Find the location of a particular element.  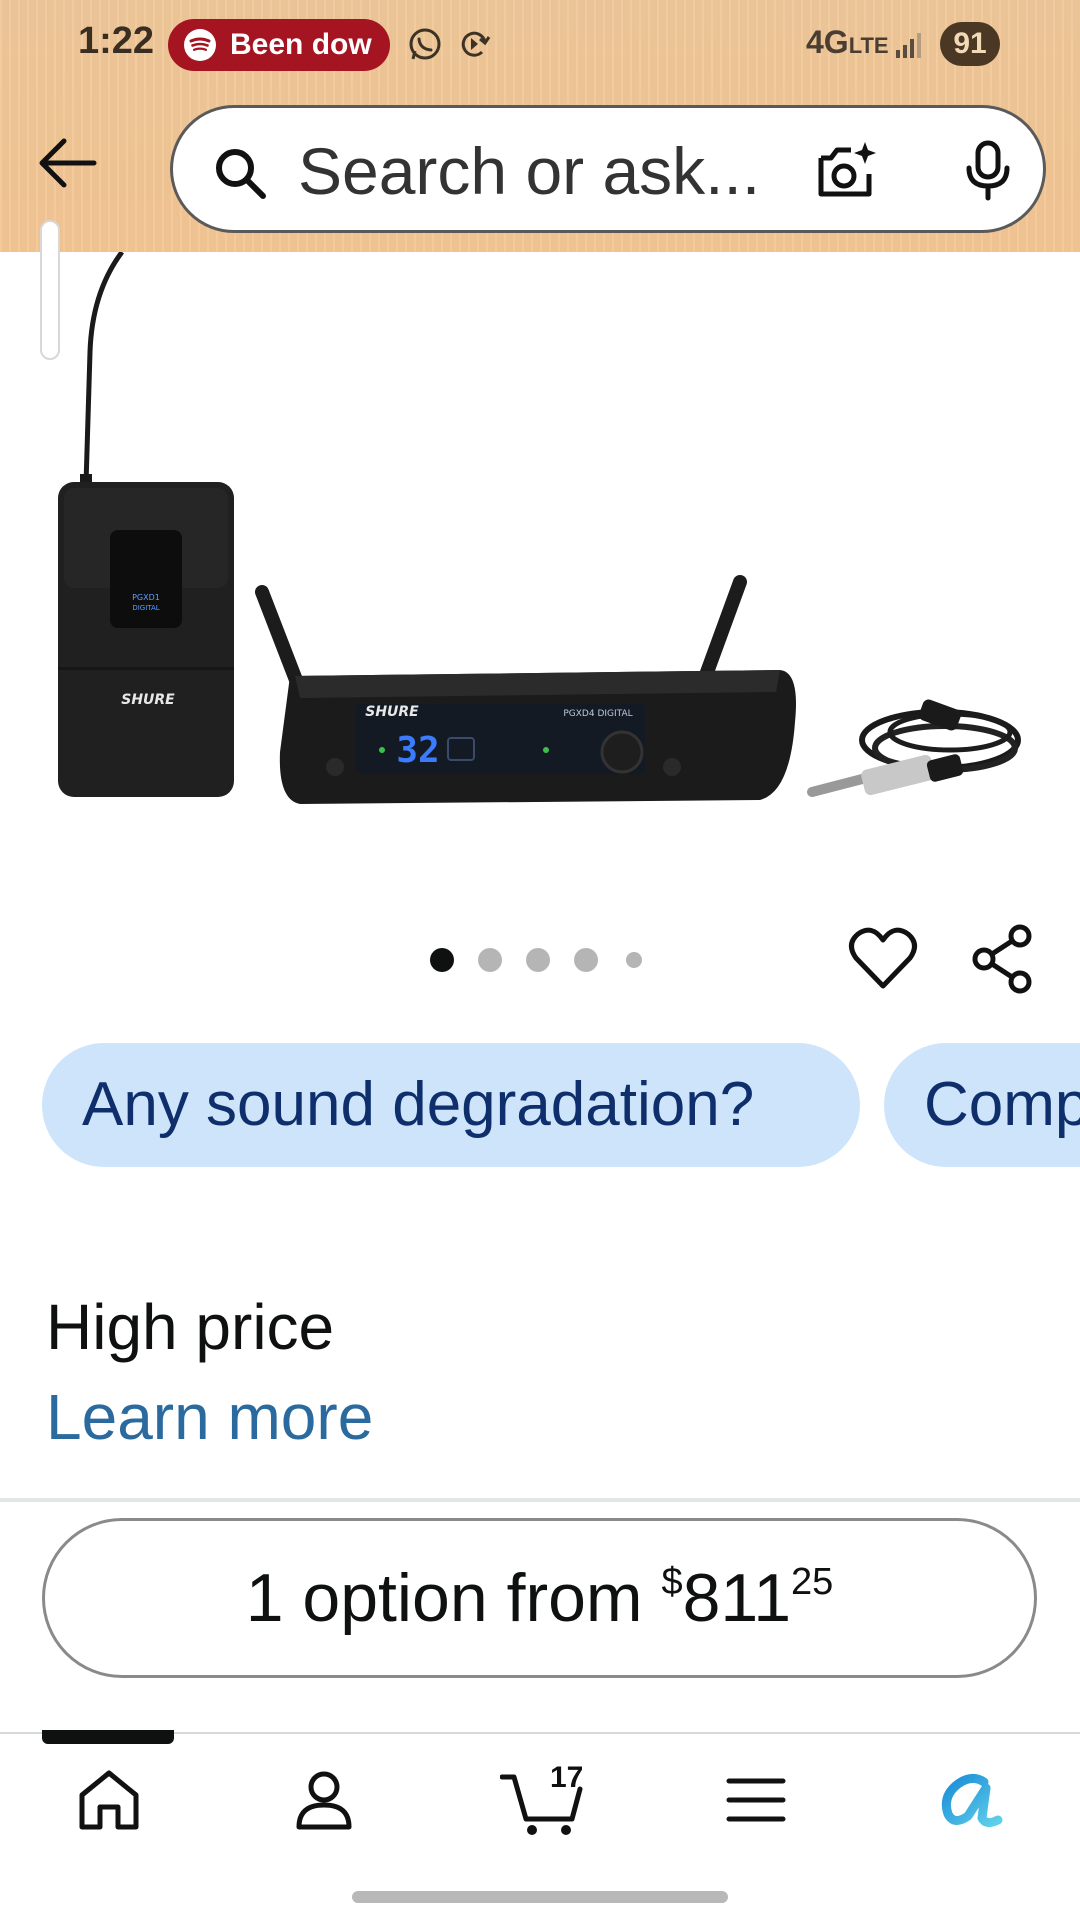

price-alert-label: High price is located at coordinates (190, 1327).